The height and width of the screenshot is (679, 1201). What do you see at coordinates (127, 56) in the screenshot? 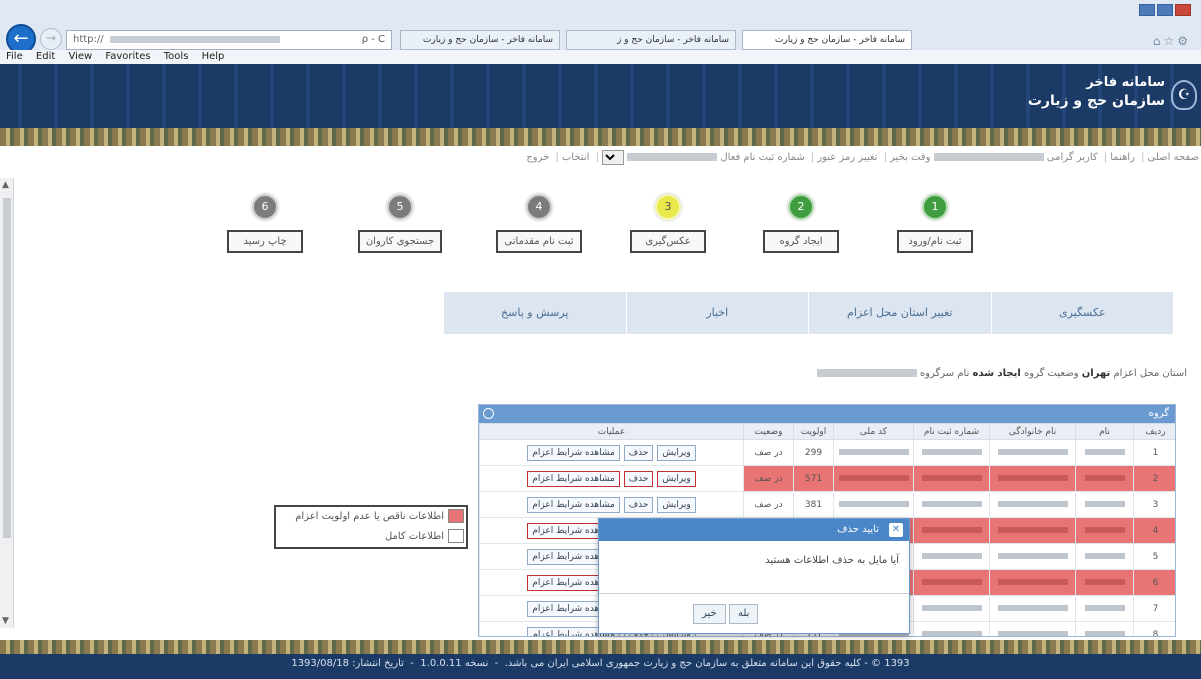
I see `menu-favorites: Favorites` at bounding box center [127, 56].